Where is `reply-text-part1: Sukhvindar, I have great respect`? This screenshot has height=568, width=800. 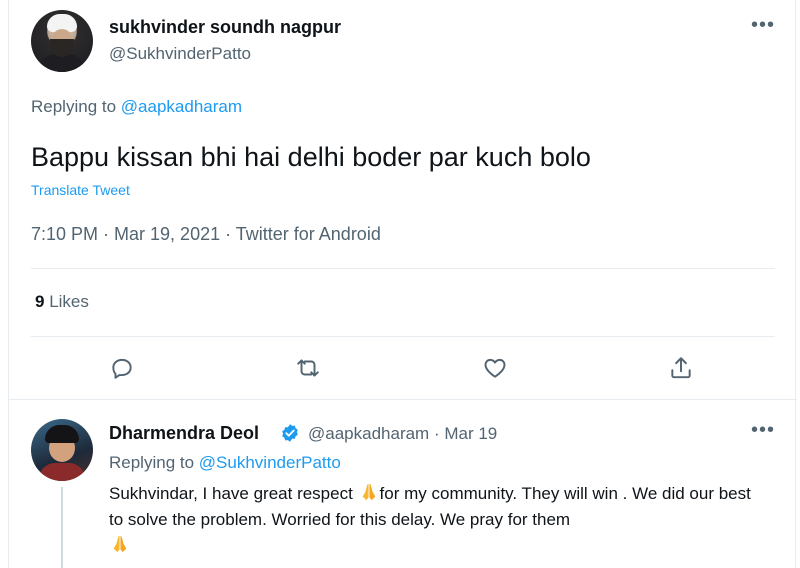
reply-text-part1: Sukhvindar, I have great respect is located at coordinates (233, 493).